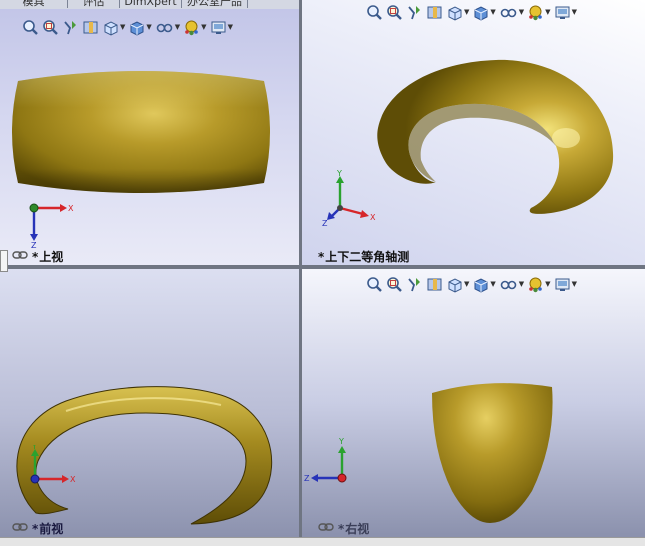 The height and width of the screenshot is (546, 645). What do you see at coordinates (325, 460) in the screenshot?
I see `coordinate-triad-right: Y Z` at bounding box center [325, 460].